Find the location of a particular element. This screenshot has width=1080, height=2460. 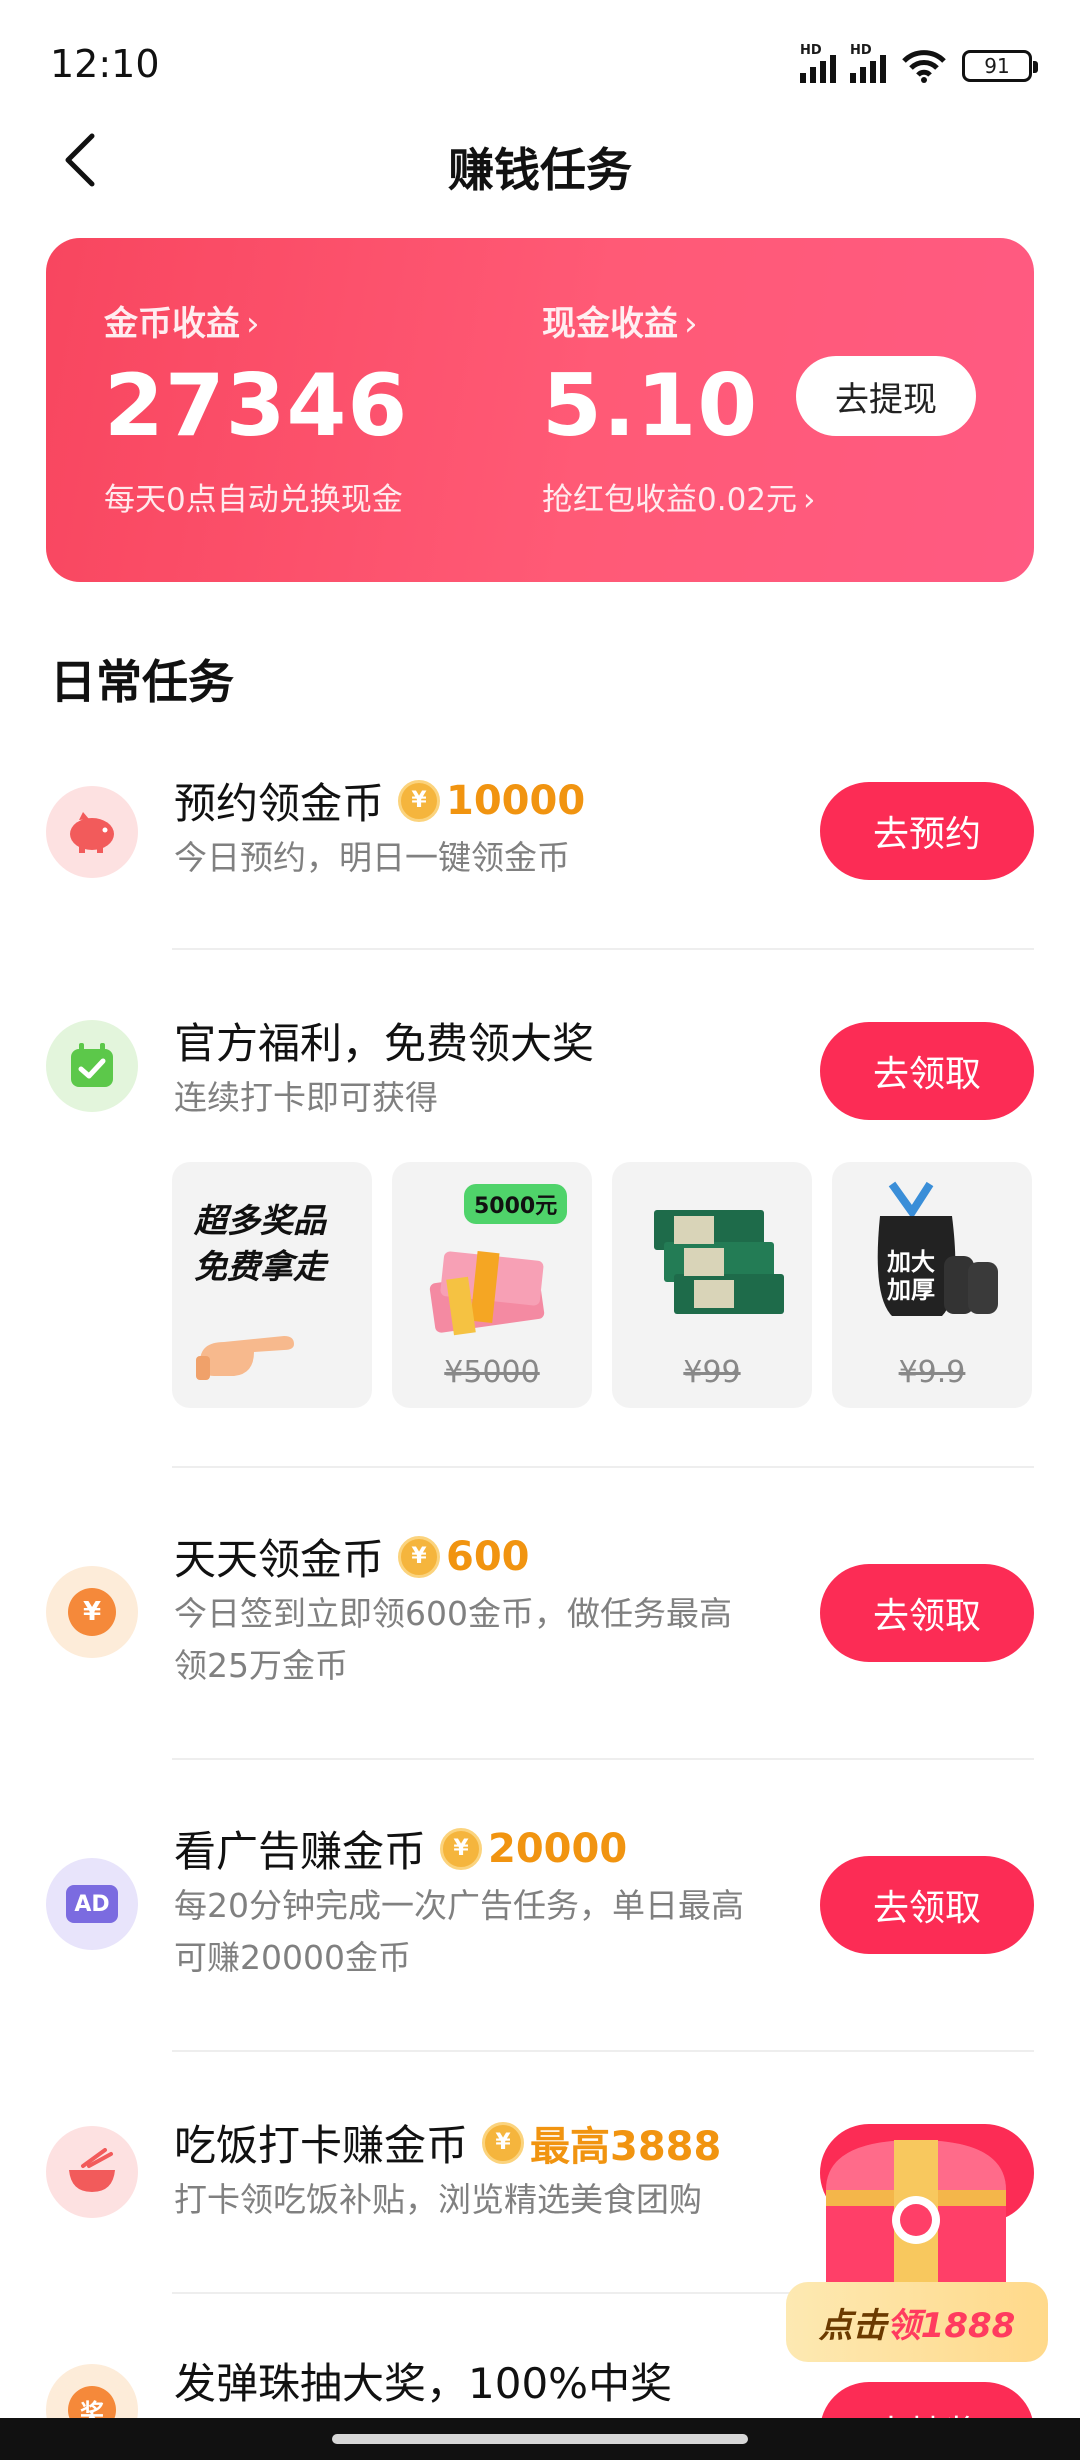

ad-icon: AD is located at coordinates (92, 1904).